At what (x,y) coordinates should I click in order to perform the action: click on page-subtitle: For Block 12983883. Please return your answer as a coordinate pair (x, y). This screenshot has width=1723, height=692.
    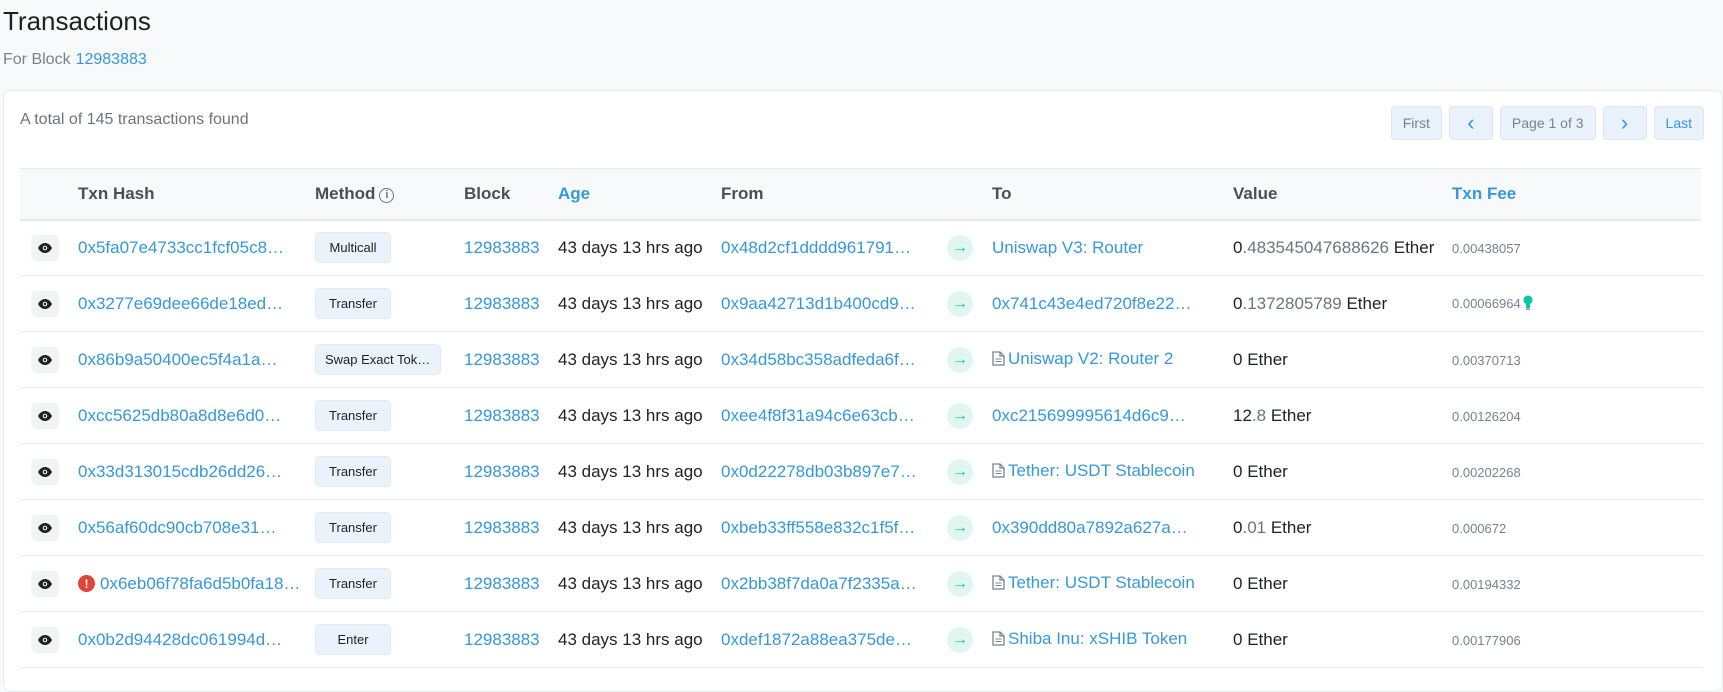
    Looking at the image, I should click on (75, 60).